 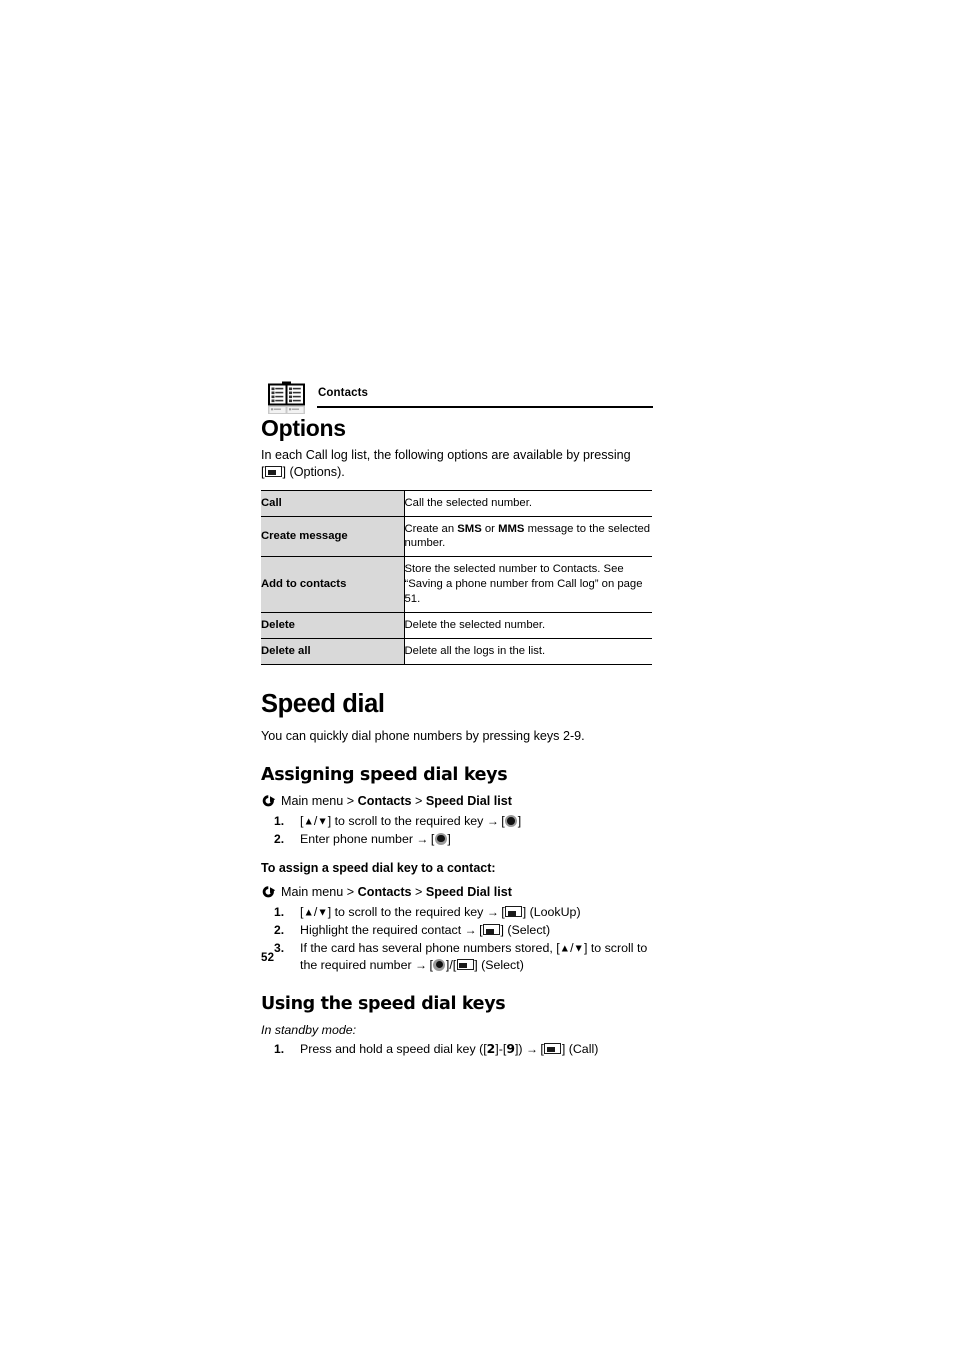 I want to click on menu-path-assign-to-contact: Main menu > Contacts > Speed Dial list, so click(x=457, y=892).